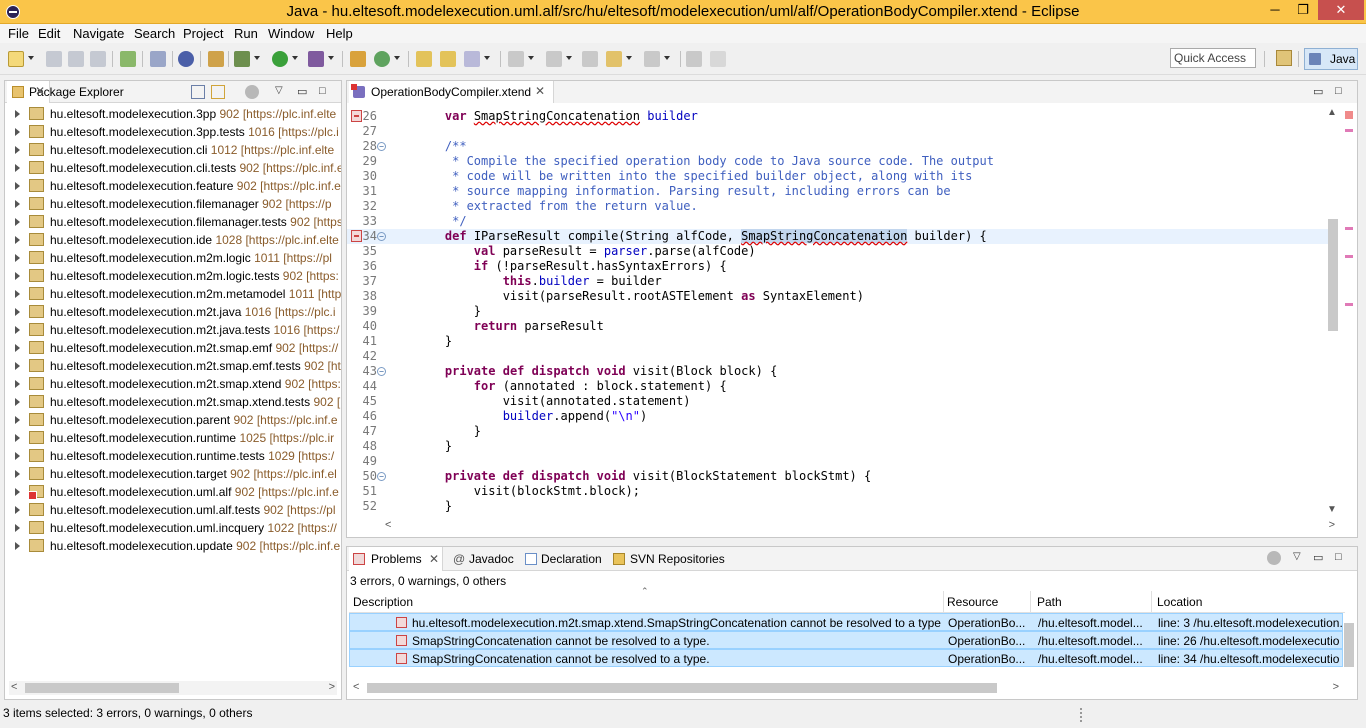 The height and width of the screenshot is (728, 1366). I want to click on tab-javadoc: @ Javadoc, so click(485, 559).